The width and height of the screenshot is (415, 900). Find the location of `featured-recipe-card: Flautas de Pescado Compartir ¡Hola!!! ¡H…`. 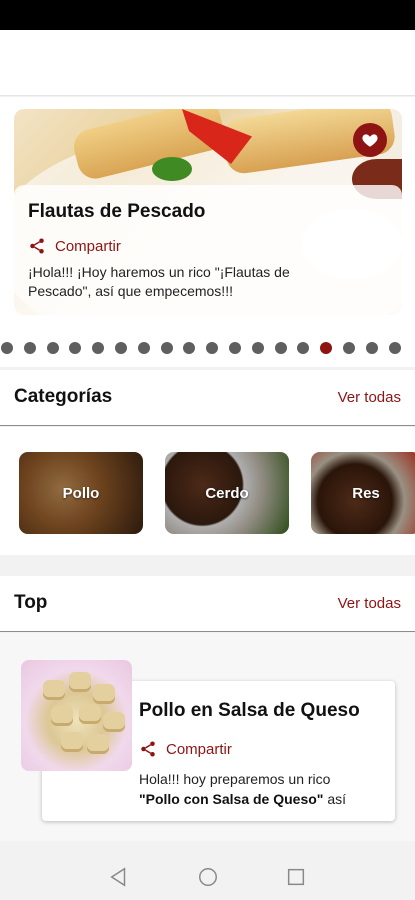

featured-recipe-card: Flautas de Pescado Compartir ¡Hola!!! ¡H… is located at coordinates (208, 251).